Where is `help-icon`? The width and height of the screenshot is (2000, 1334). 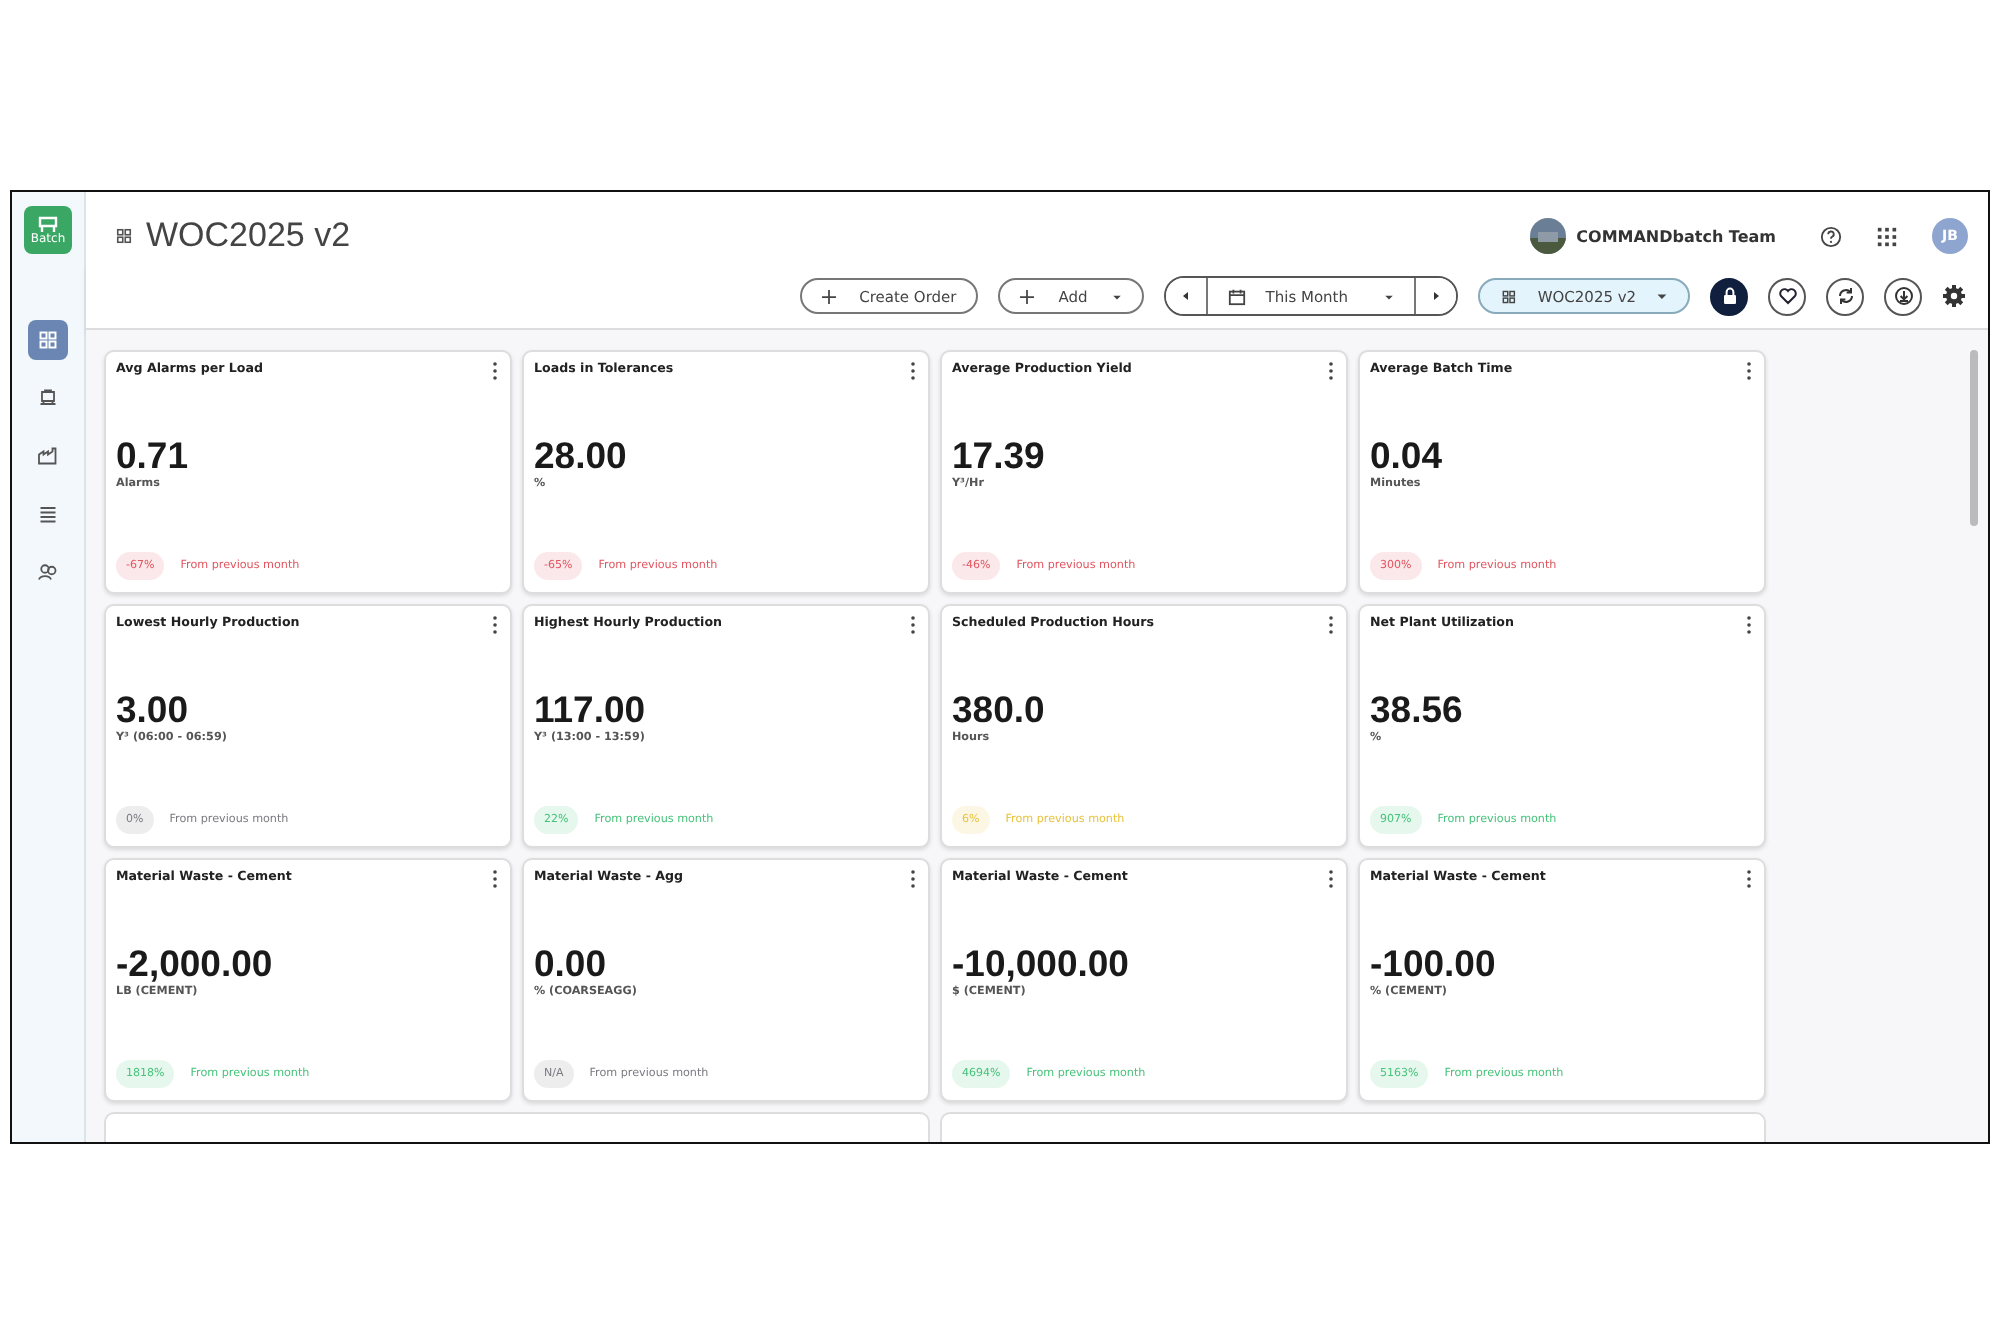
help-icon is located at coordinates (1831, 236).